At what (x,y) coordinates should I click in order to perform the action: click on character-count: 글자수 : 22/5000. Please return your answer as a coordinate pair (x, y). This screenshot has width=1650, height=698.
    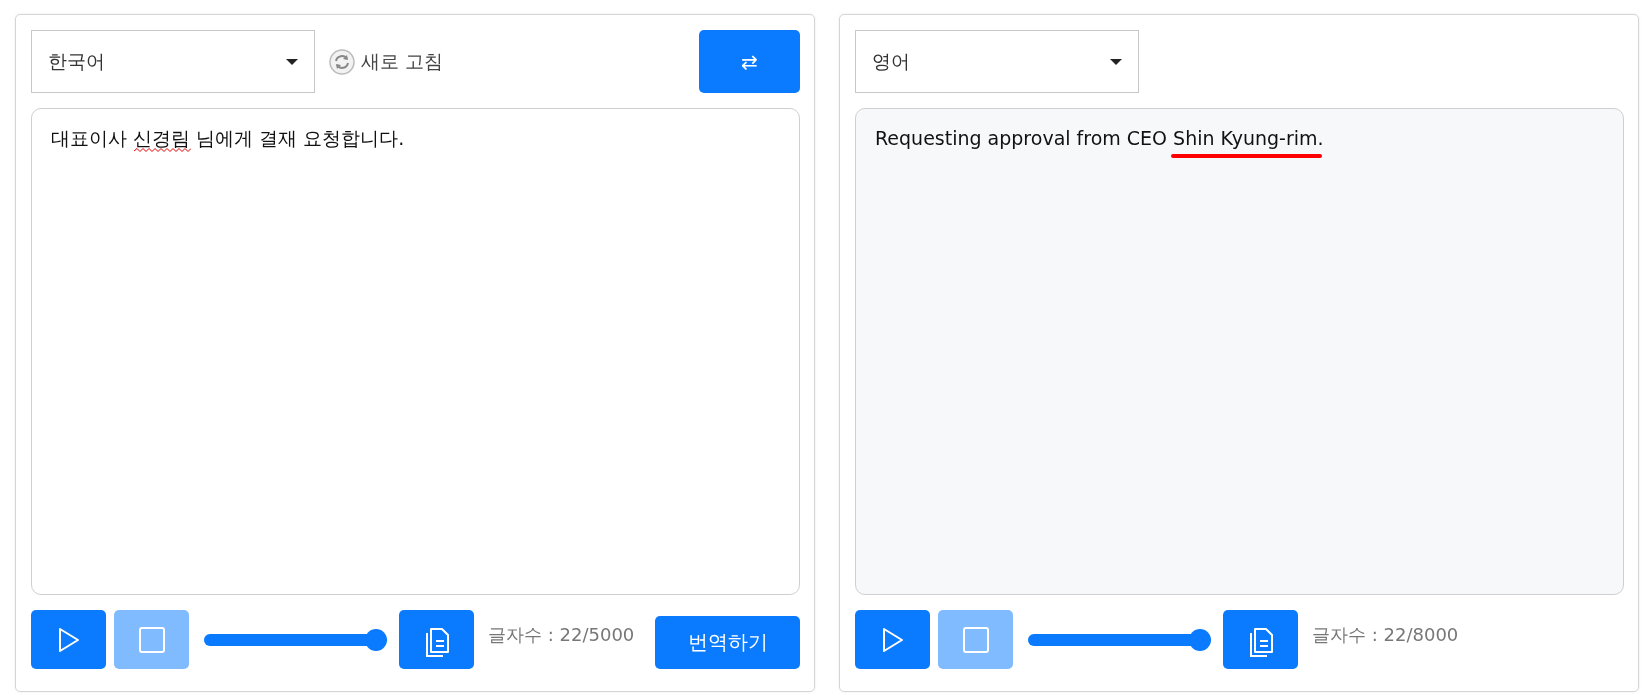
    Looking at the image, I should click on (561, 634).